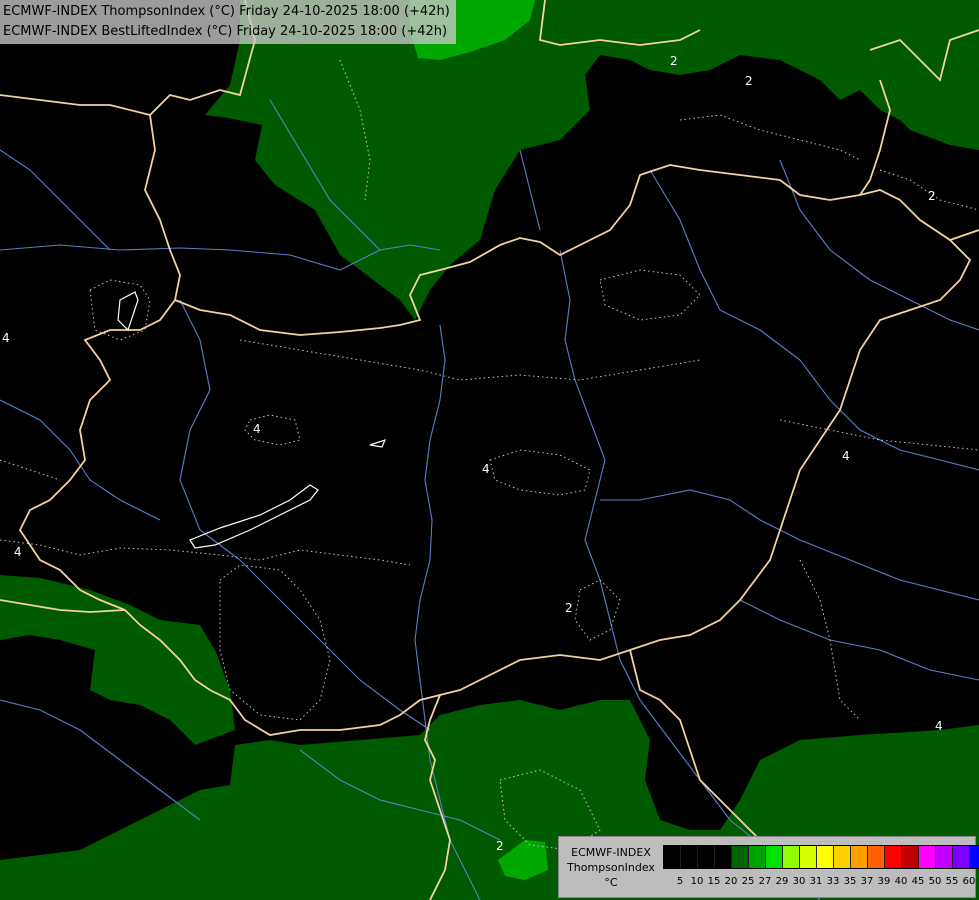  What do you see at coordinates (117, 660) in the screenshot?
I see `fill-area-southwest` at bounding box center [117, 660].